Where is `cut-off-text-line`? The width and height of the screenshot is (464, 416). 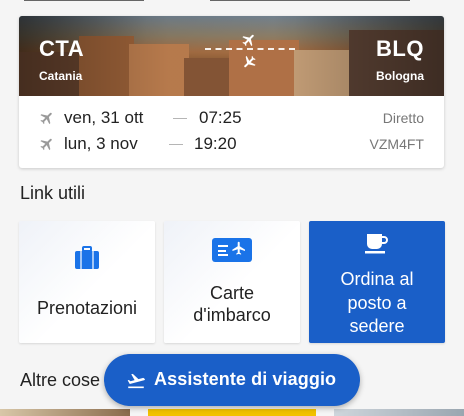
cut-off-text-line is located at coordinates (232, 3).